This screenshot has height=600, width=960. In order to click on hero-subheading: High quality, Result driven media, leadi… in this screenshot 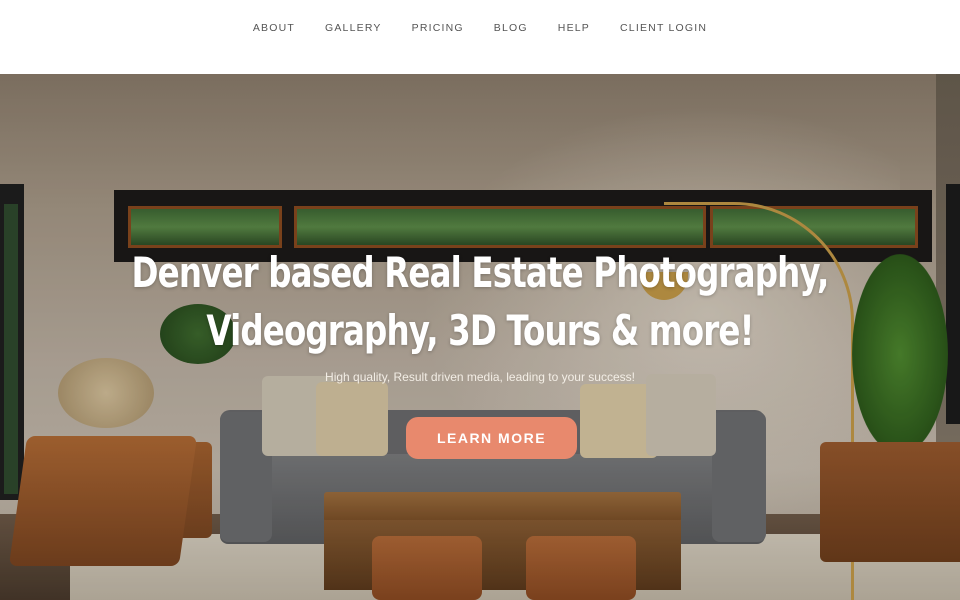, I will do `click(480, 377)`.